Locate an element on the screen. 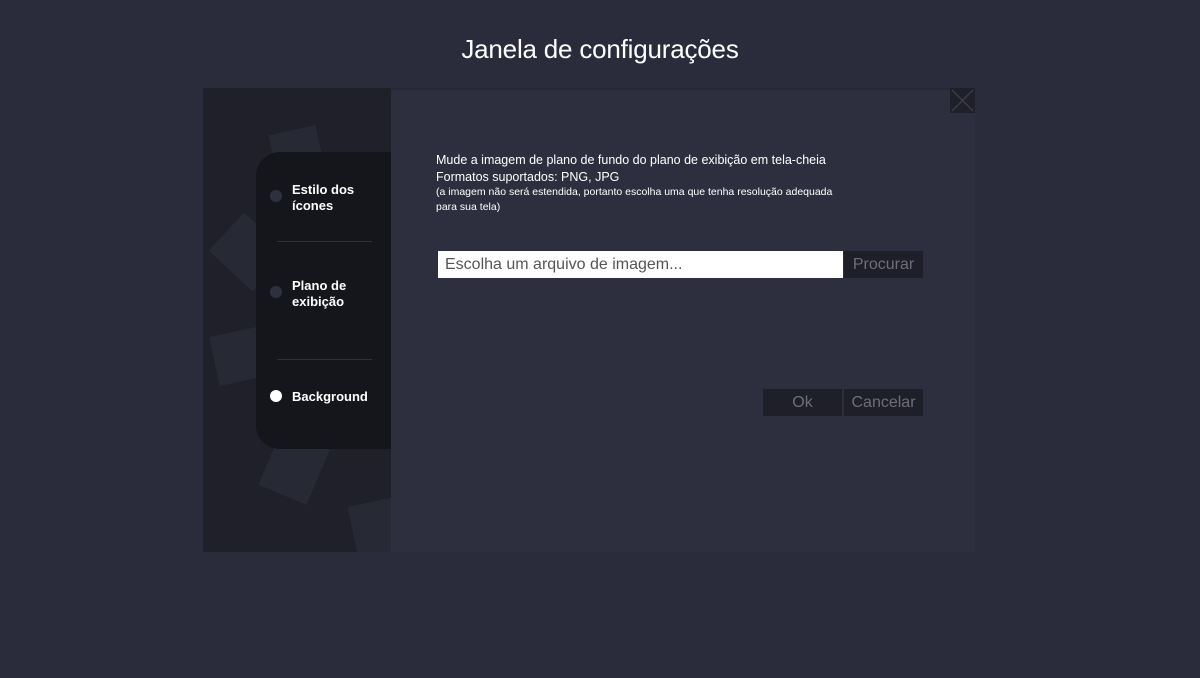 This screenshot has height=678, width=1200. file-path-input is located at coordinates (640, 264).